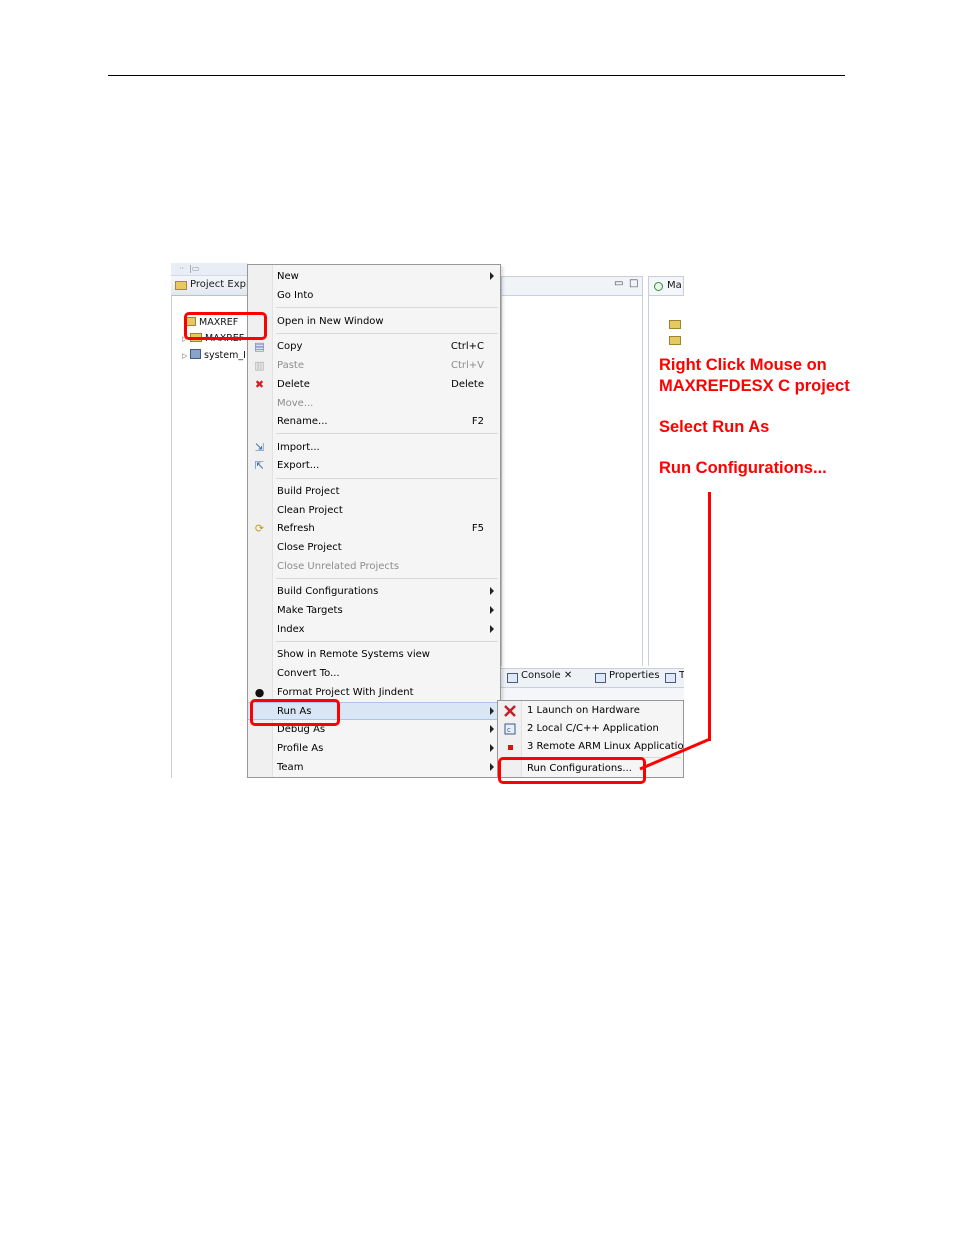 The image size is (954, 1235). I want to click on project-explorer-tree: MAXREF ▷ MAXREF ▷ system_I, so click(209, 537).